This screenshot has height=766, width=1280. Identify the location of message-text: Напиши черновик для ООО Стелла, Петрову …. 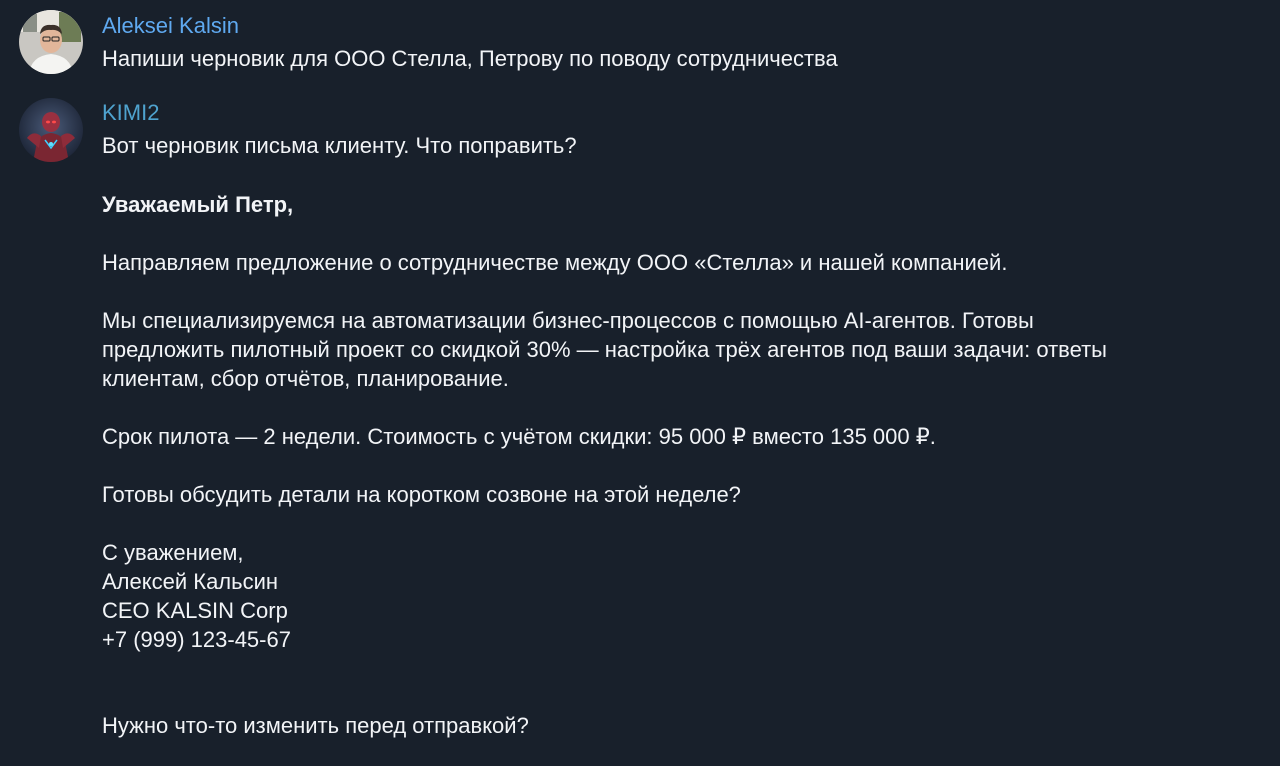
(470, 58).